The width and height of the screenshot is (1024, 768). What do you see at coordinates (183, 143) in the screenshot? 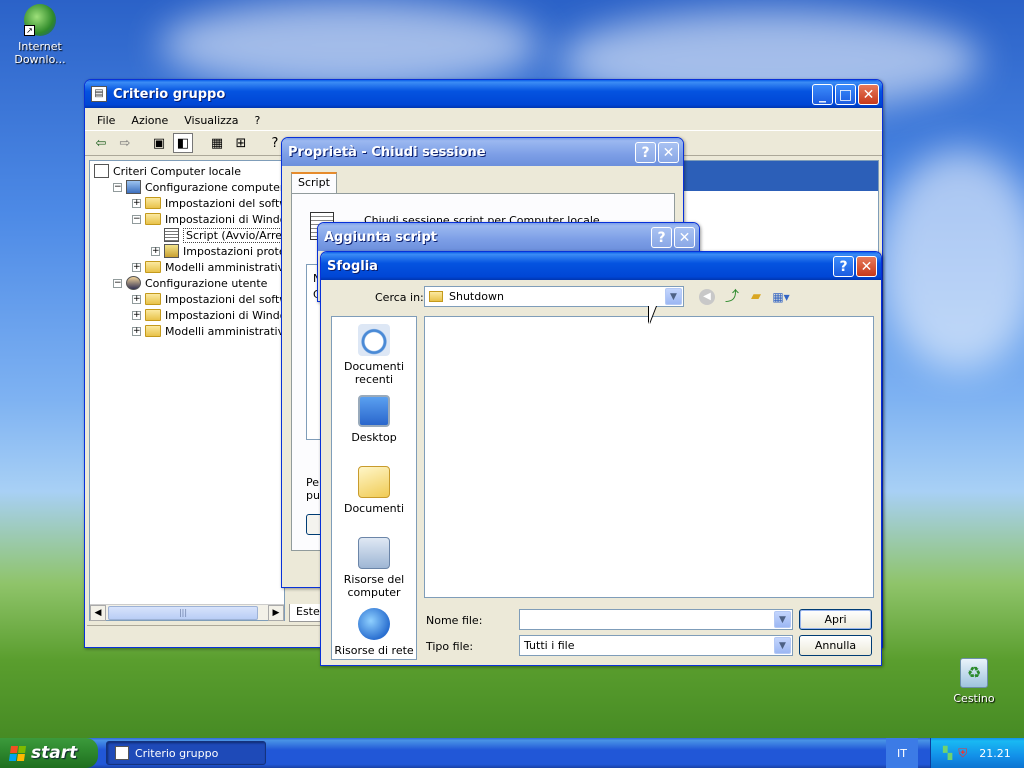
I see `show-hide-tree-button: ◧` at bounding box center [183, 143].